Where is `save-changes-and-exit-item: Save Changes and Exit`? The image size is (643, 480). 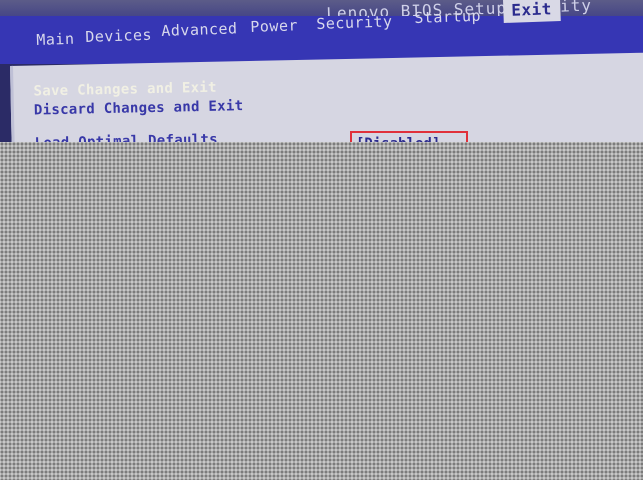
save-changes-and-exit-item: Save Changes and Exit is located at coordinates (125, 90).